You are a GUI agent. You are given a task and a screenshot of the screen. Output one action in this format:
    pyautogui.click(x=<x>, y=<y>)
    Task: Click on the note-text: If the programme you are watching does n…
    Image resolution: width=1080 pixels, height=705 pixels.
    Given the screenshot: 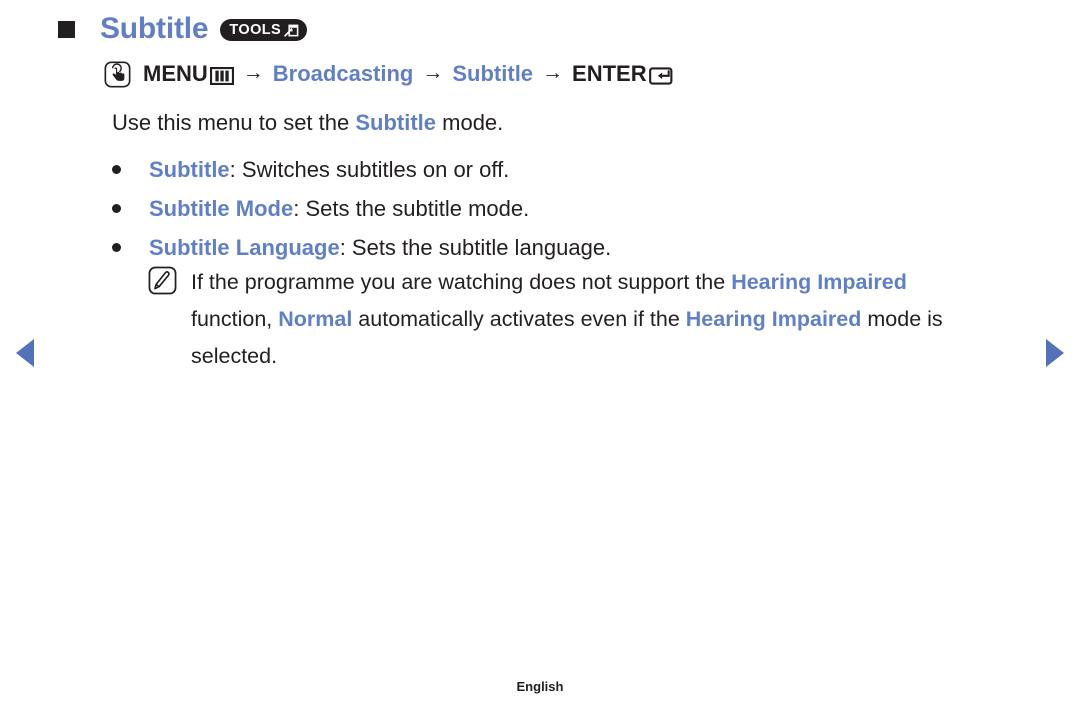 What is the action you would take?
    pyautogui.click(x=591, y=319)
    